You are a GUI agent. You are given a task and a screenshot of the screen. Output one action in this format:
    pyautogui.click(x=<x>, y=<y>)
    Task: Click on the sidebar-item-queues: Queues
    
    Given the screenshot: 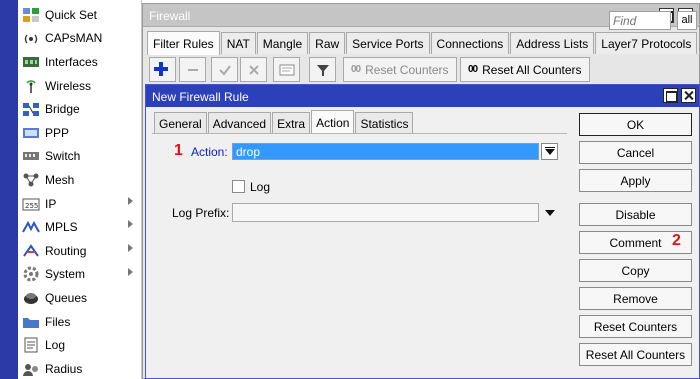 What is the action you would take?
    pyautogui.click(x=79, y=298)
    